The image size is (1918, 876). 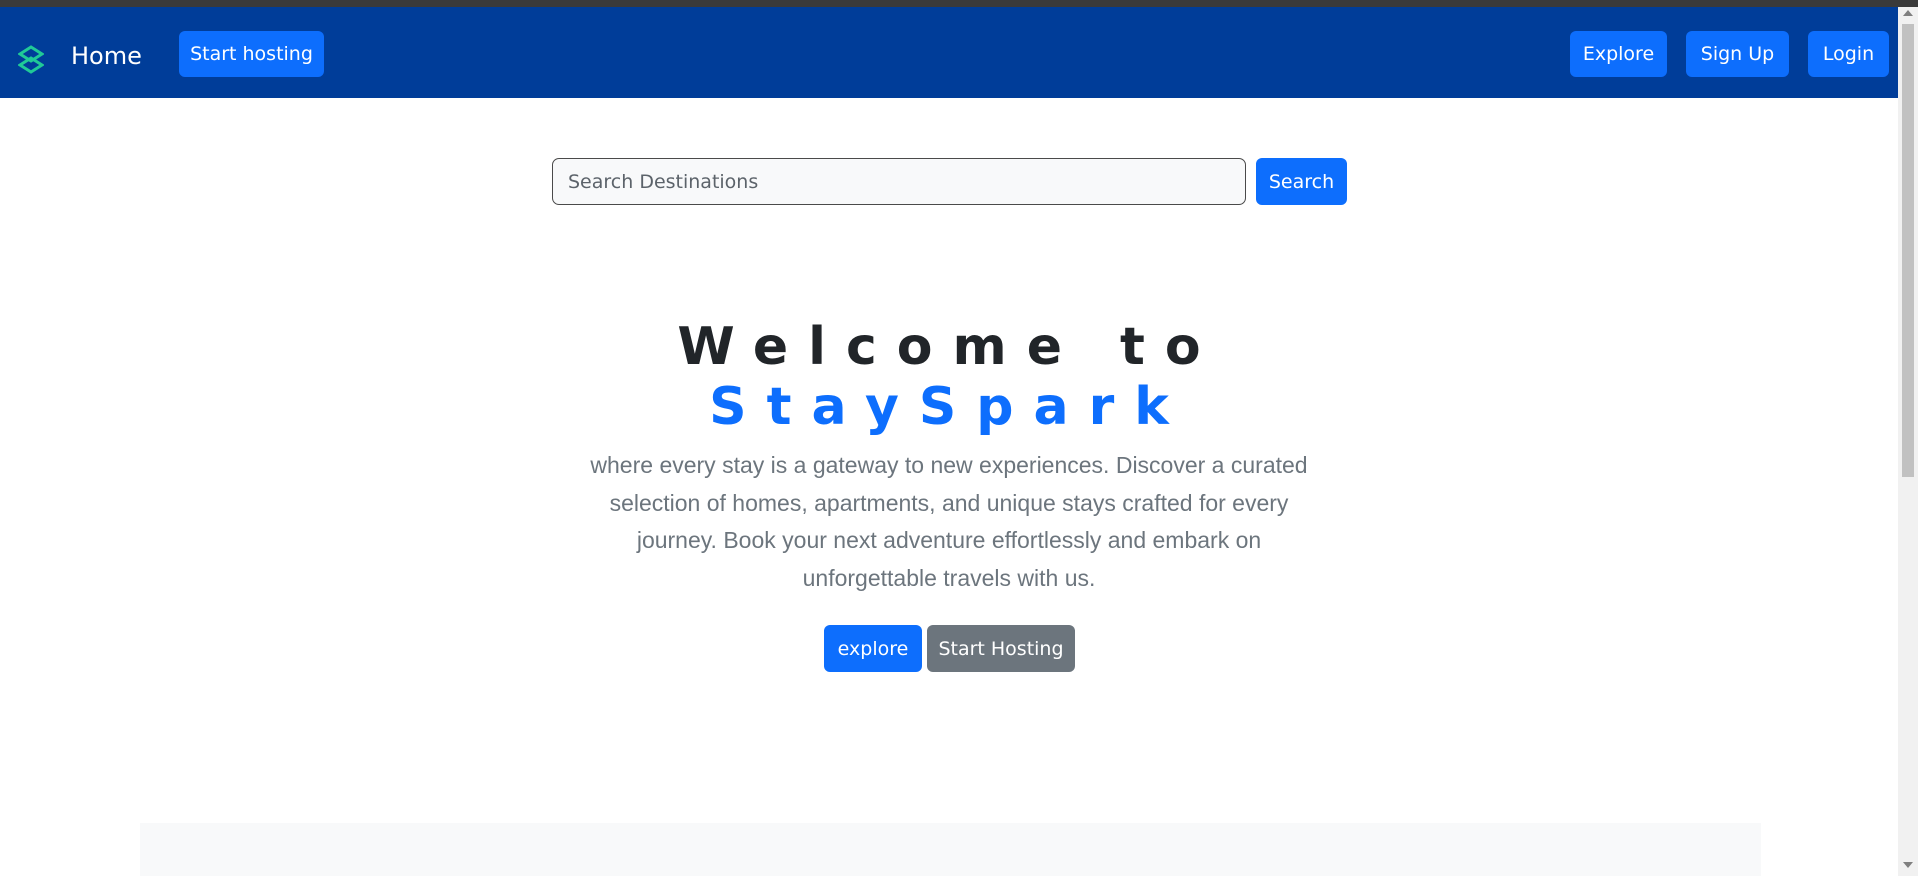 I want to click on start-hosting-nav-button: Start hosting, so click(x=251, y=54).